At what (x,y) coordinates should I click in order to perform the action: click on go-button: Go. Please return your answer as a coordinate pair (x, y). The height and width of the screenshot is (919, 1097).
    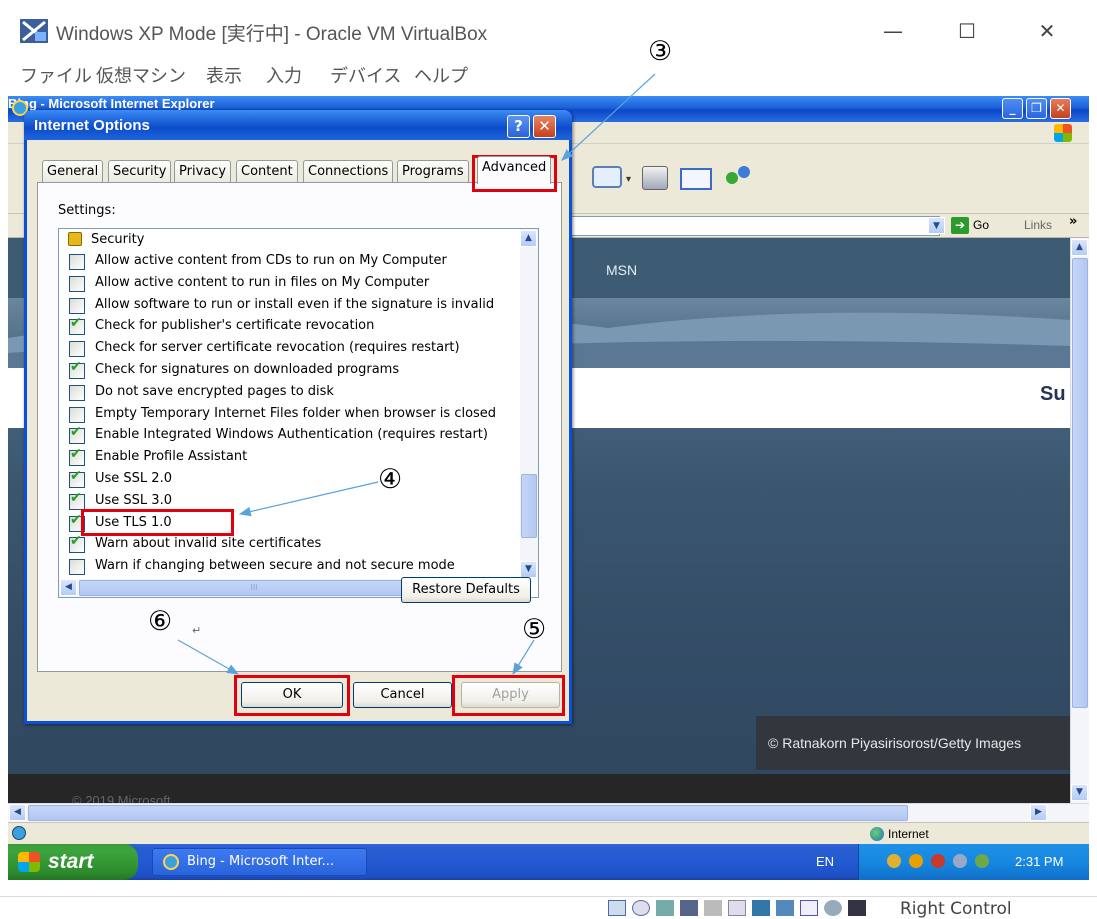
    Looking at the image, I should click on (981, 225).